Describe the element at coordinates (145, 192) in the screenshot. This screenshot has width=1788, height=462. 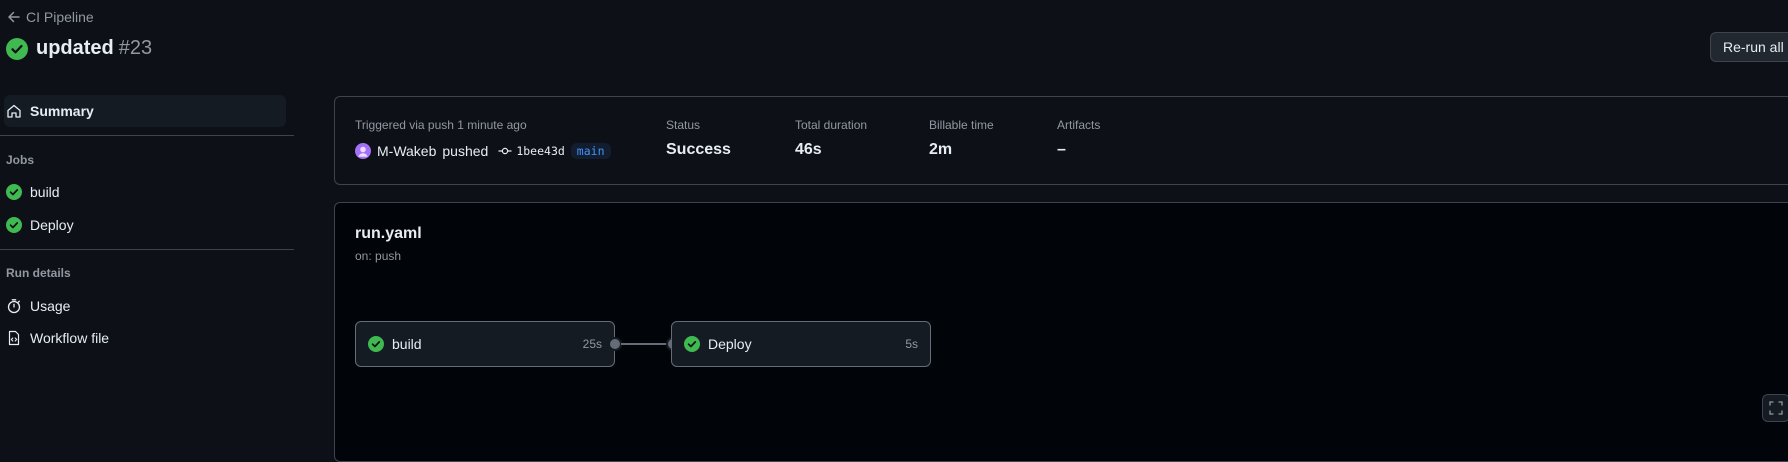
I see `sidebar-item-build: build` at that location.